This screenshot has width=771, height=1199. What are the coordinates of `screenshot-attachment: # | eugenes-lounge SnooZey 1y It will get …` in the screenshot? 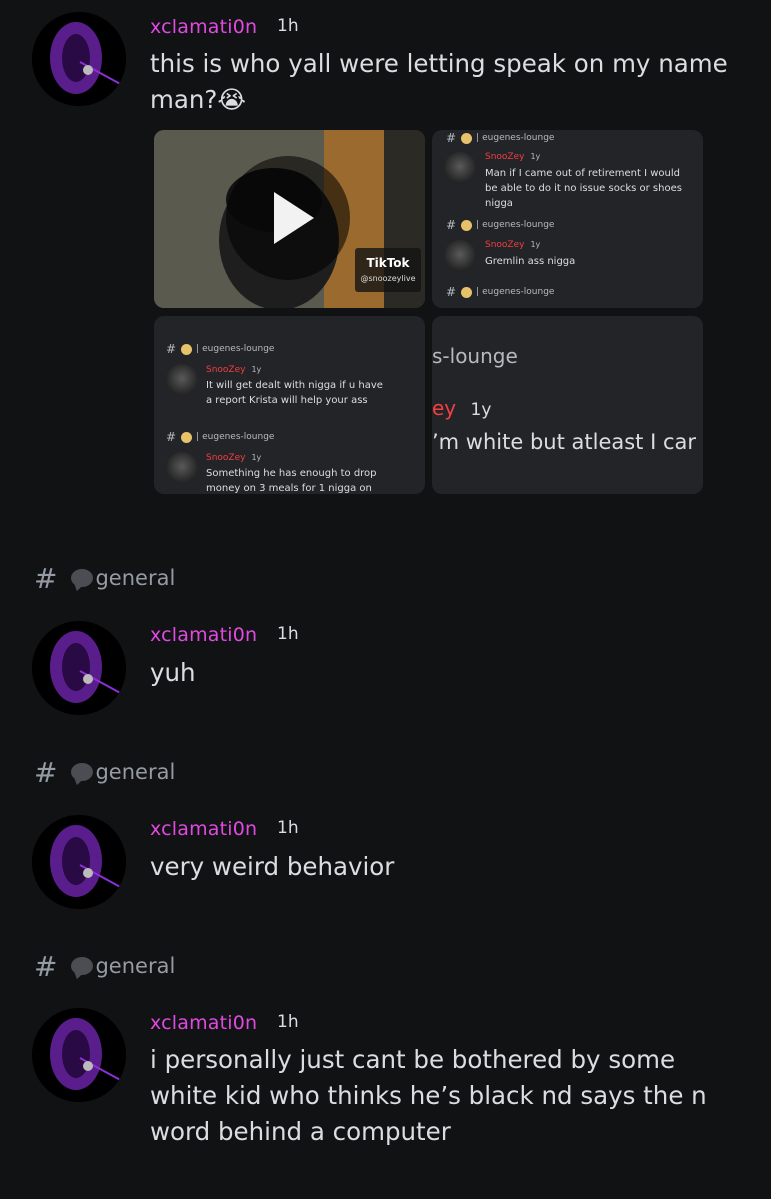 It's located at (289, 405).